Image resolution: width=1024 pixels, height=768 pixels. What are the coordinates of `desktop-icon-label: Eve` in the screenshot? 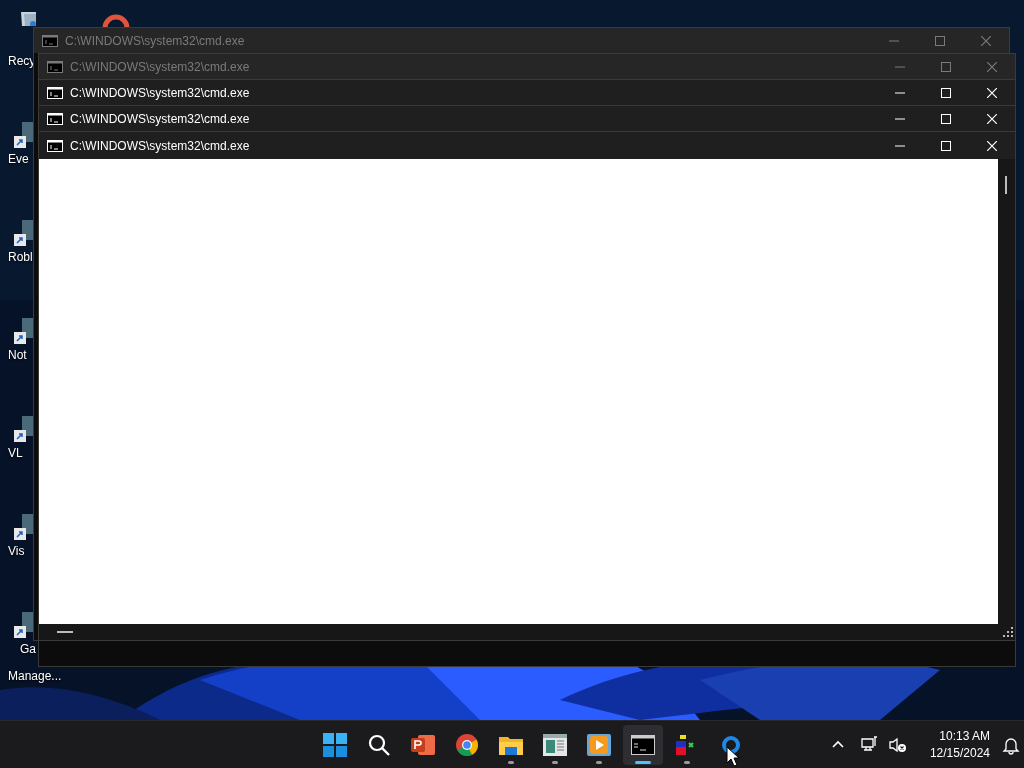 It's located at (18, 159).